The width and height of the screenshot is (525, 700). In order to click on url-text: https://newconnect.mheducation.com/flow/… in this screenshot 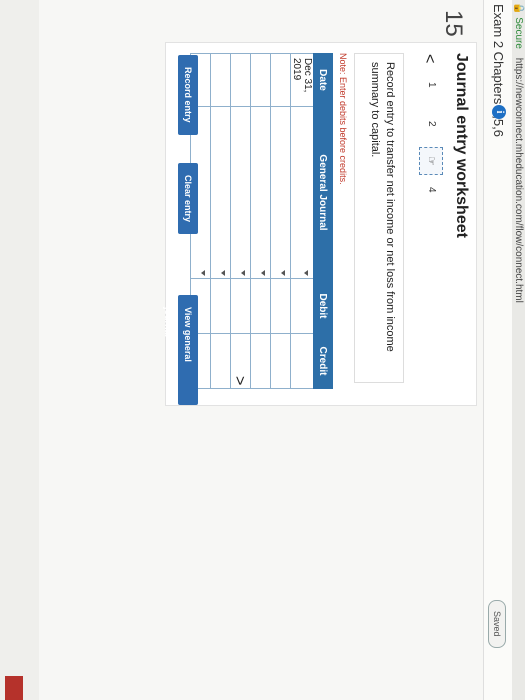, I will do `click(518, 180)`.